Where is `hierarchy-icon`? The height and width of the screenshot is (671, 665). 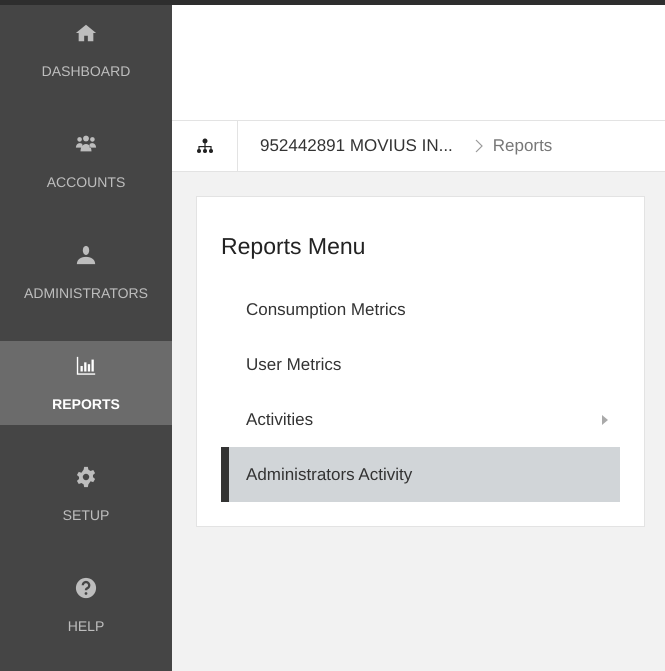
hierarchy-icon is located at coordinates (205, 146).